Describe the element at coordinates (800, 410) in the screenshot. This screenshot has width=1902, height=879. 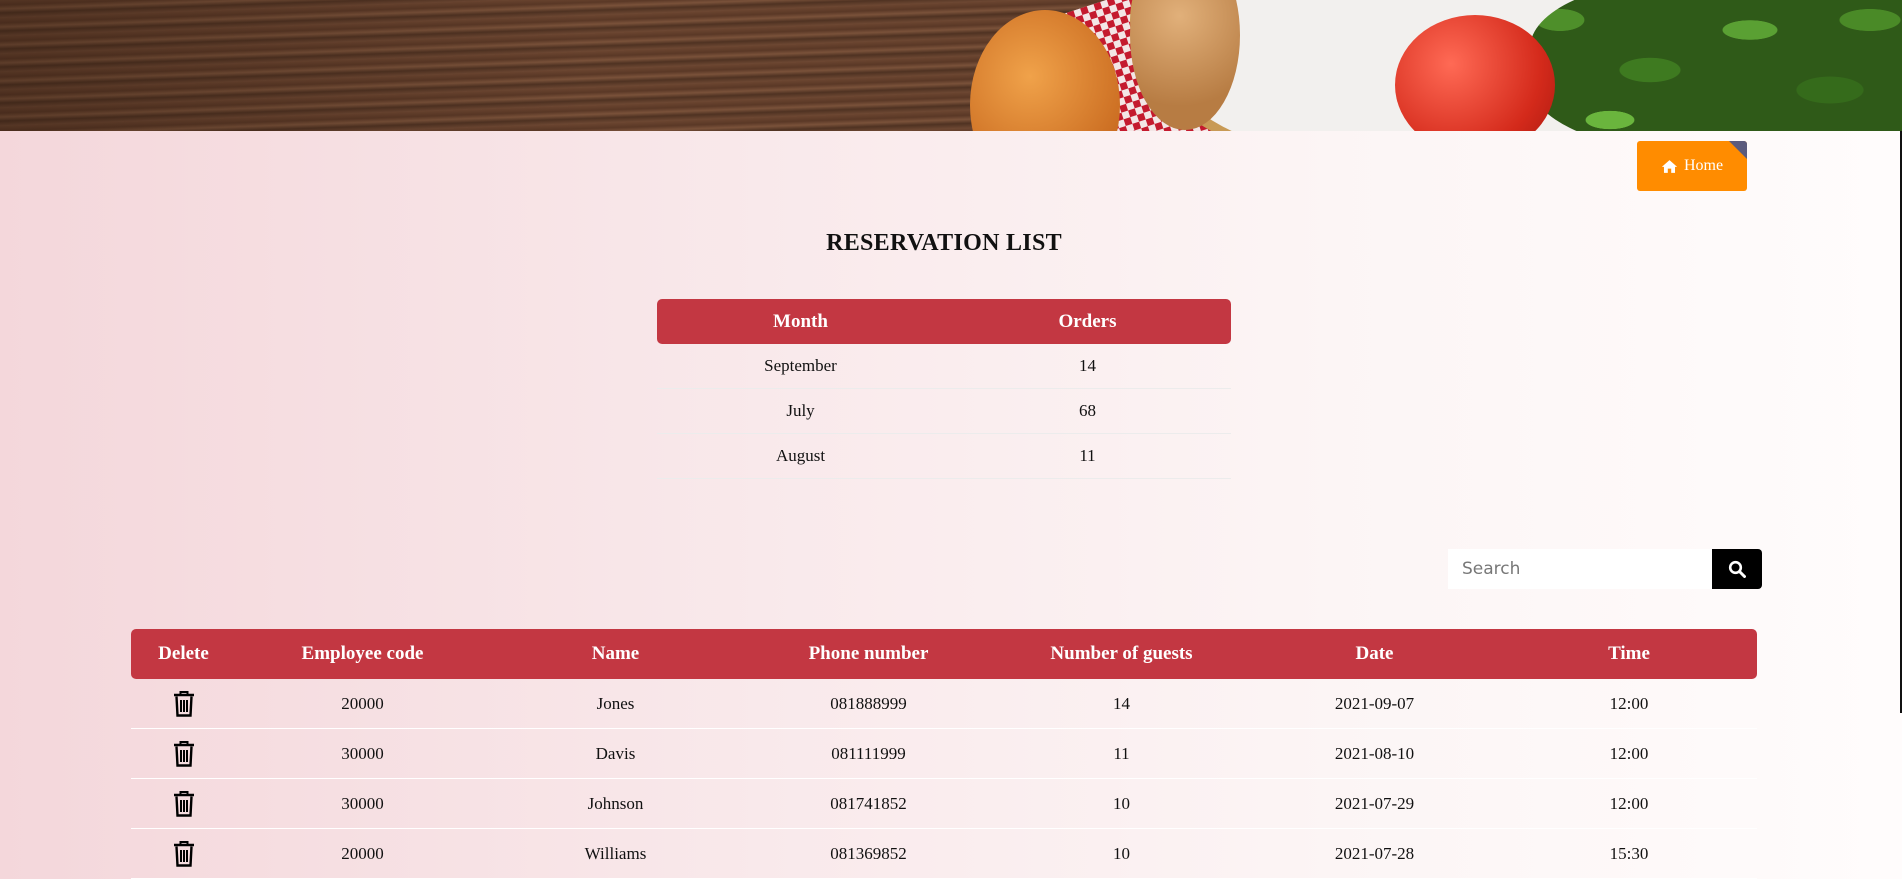
I see `month-cell: July` at that location.